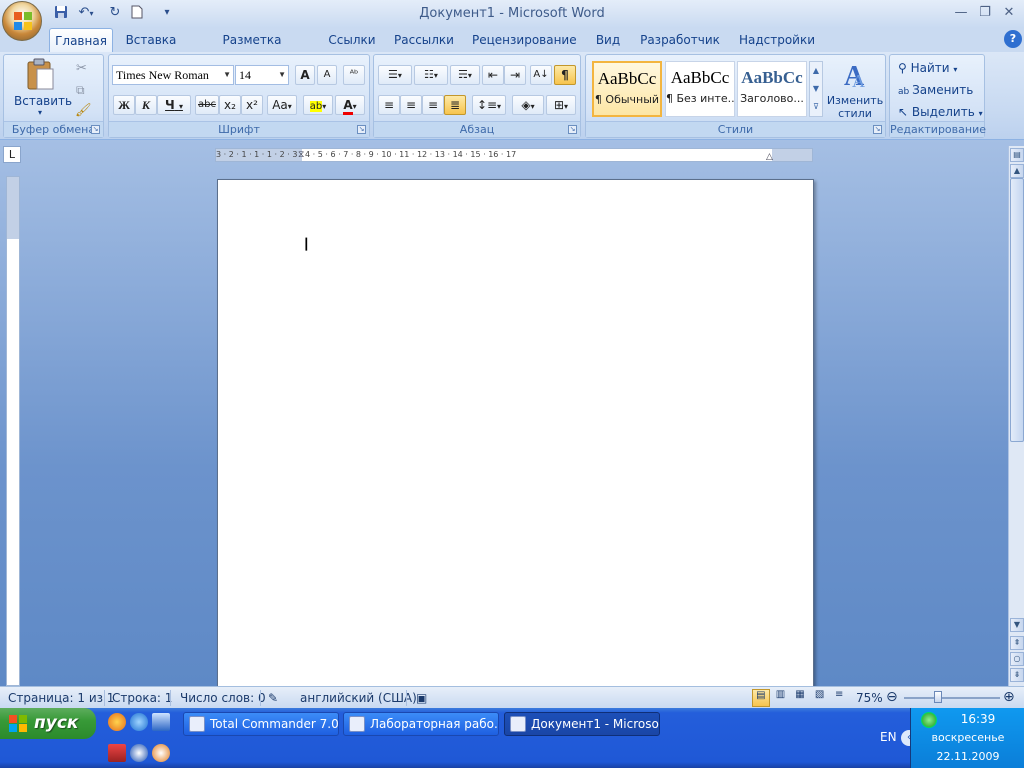  What do you see at coordinates (273, 698) in the screenshot?
I see `proofing-icon: ✎` at bounding box center [273, 698].